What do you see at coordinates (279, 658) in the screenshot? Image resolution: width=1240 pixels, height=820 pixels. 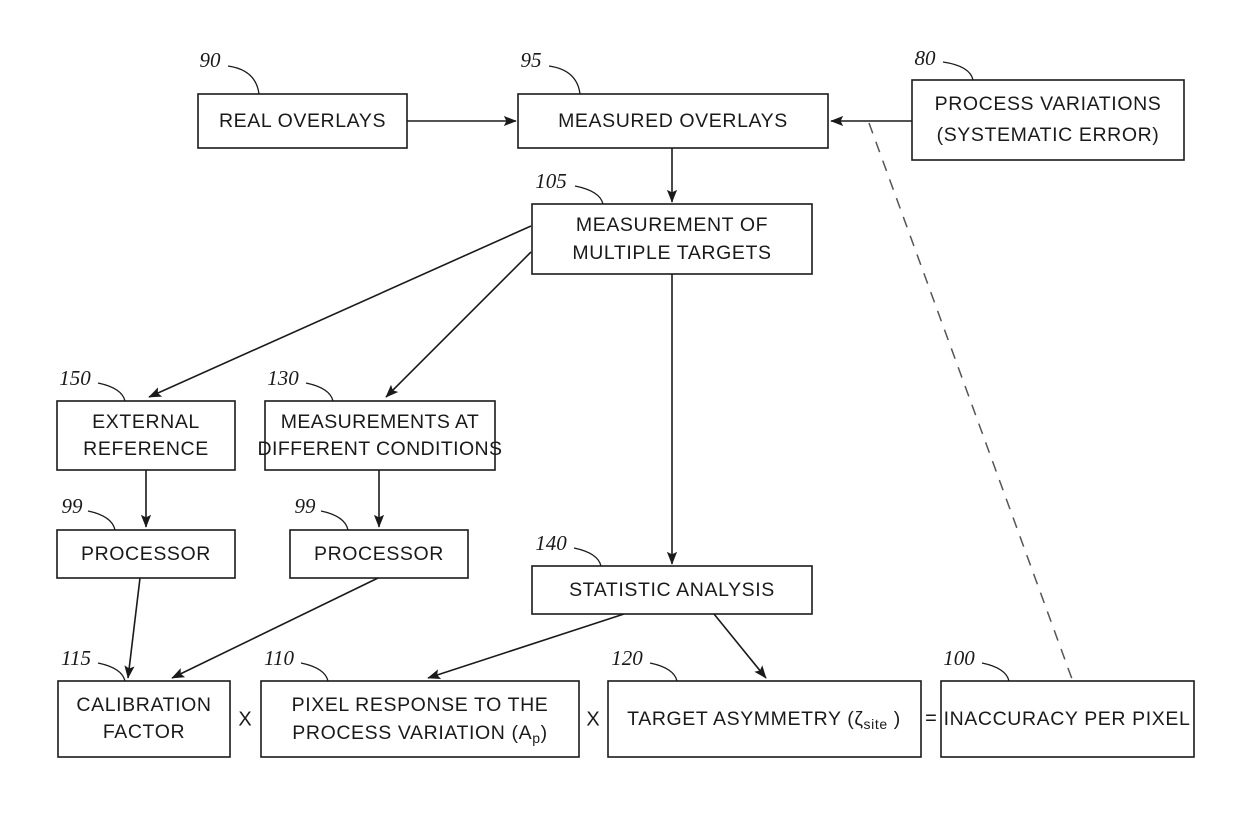 I see `ref-numeral-110-text: 110` at bounding box center [279, 658].